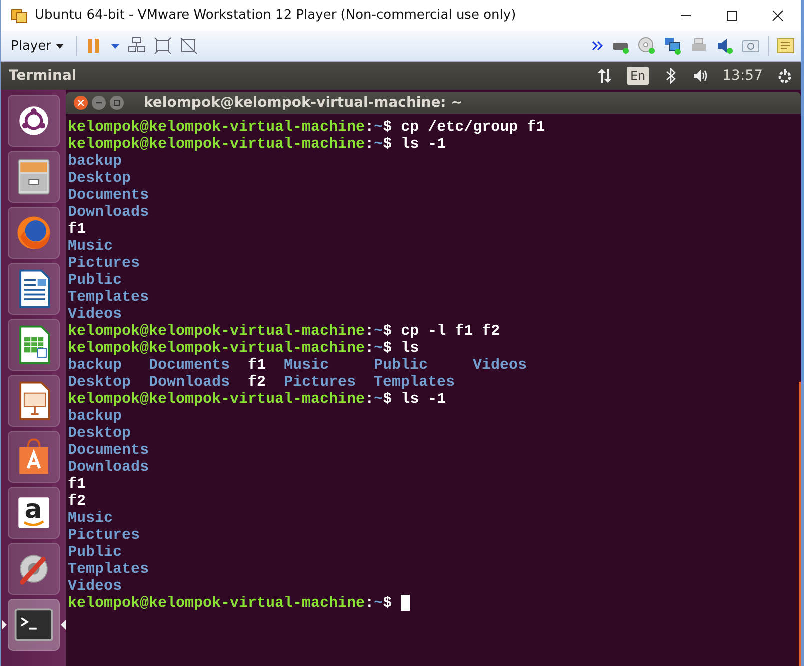 The height and width of the screenshot is (666, 804). Describe the element at coordinates (725, 46) in the screenshot. I see `speaker-icon` at that location.